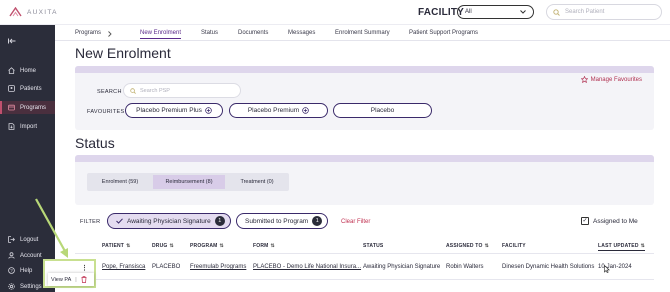  Describe the element at coordinates (622, 247) in the screenshot. I see `column-header-last-updated: LAST UPDATED ⇅` at that location.